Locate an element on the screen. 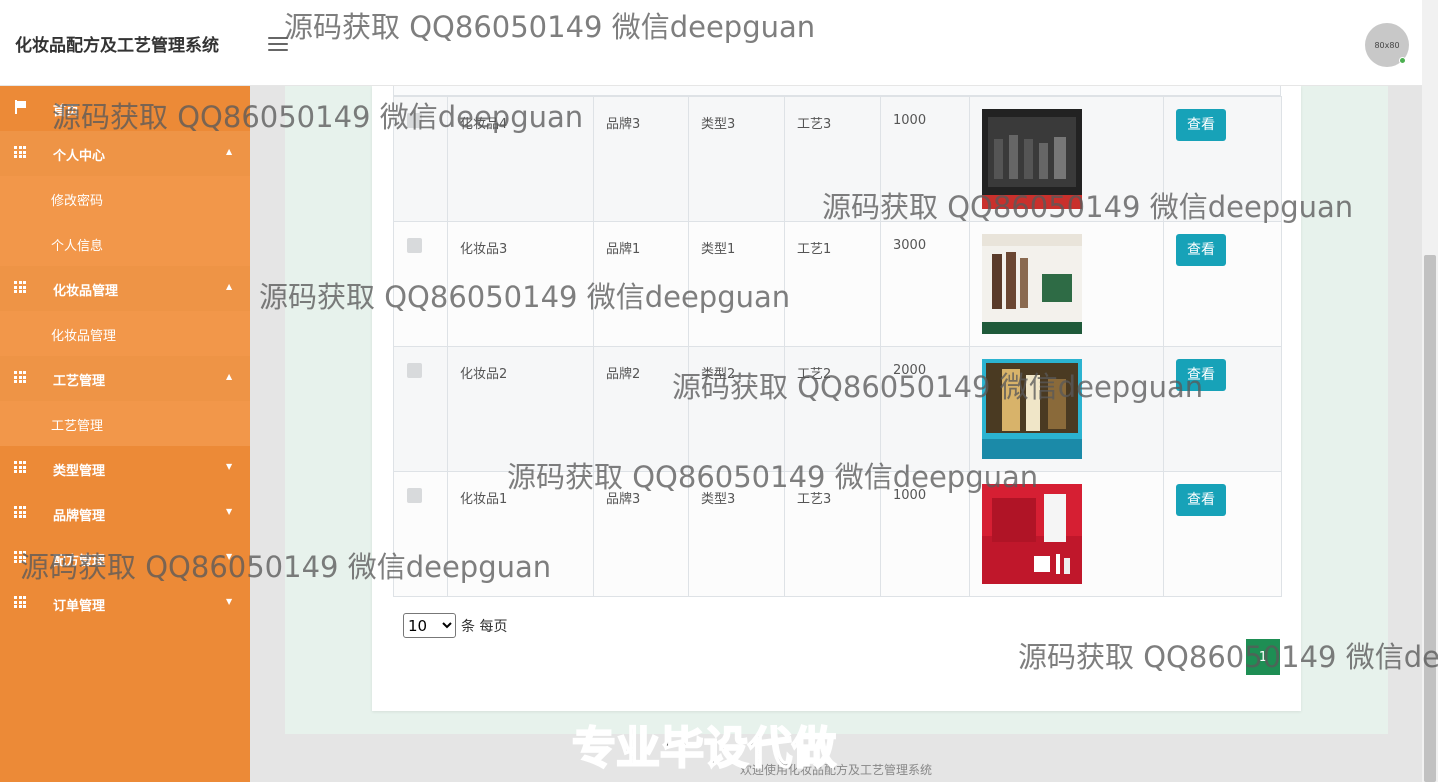  sidebar-subitem-cosmetics: 化妆品管理 is located at coordinates (125, 333).